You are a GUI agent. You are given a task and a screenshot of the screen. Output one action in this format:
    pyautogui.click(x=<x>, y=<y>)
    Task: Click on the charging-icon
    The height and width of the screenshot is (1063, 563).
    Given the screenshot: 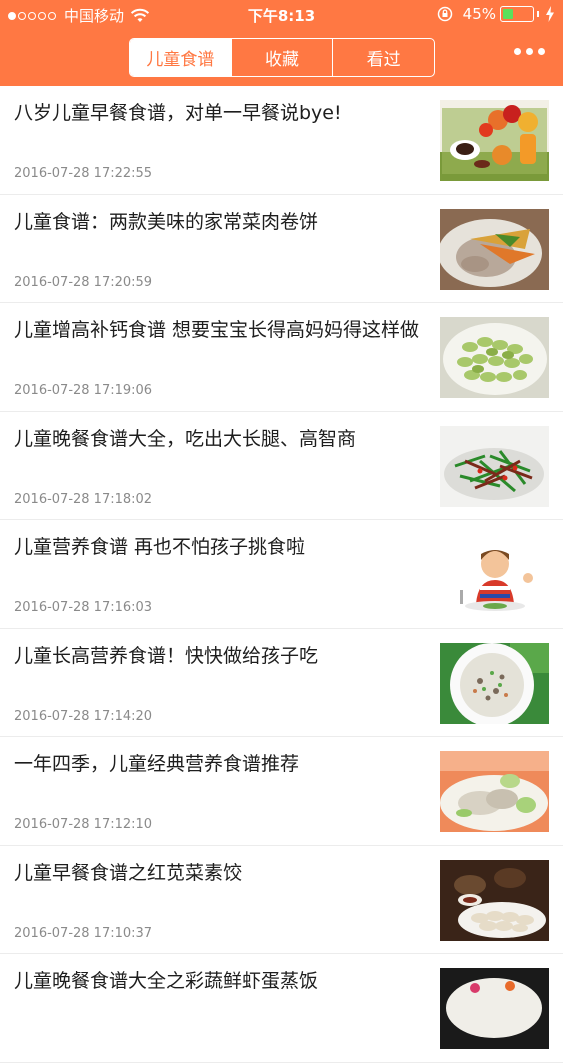 What is the action you would take?
    pyautogui.click(x=550, y=14)
    